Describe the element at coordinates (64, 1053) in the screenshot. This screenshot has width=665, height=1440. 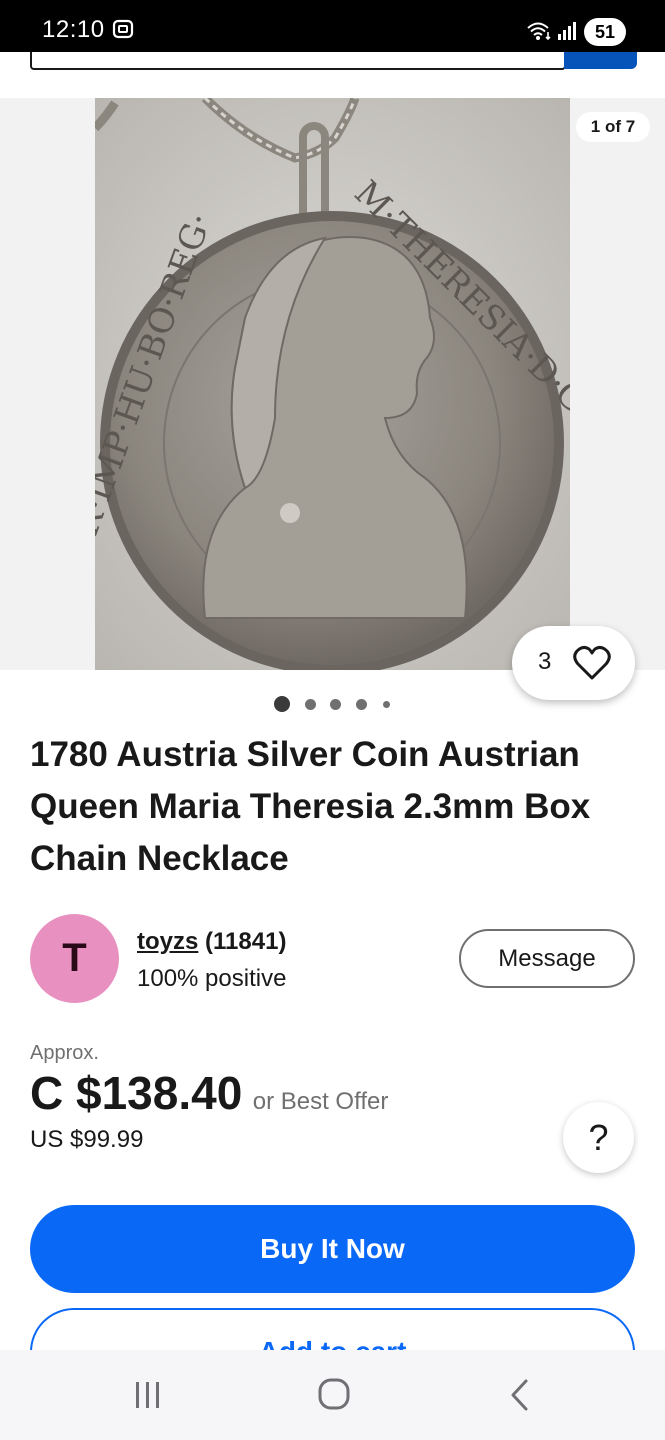
I see `approx-label: Approx.` at that location.